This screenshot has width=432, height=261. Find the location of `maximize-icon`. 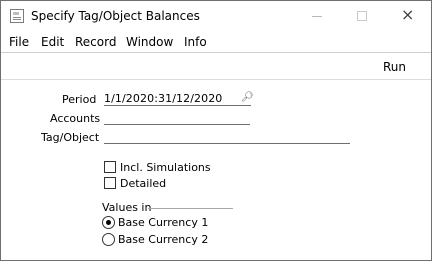

maximize-icon is located at coordinates (362, 16).